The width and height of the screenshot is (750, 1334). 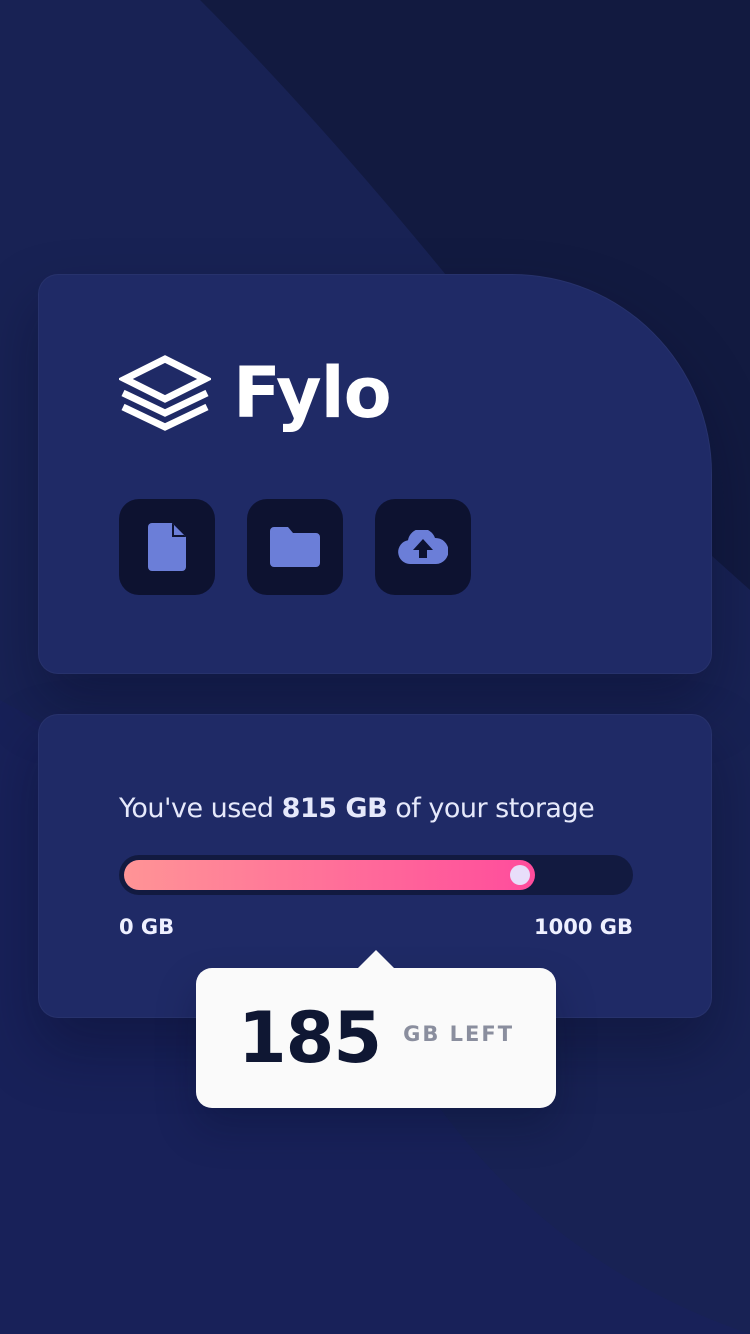 I want to click on usage-amount: 815 GB, so click(x=334, y=808).